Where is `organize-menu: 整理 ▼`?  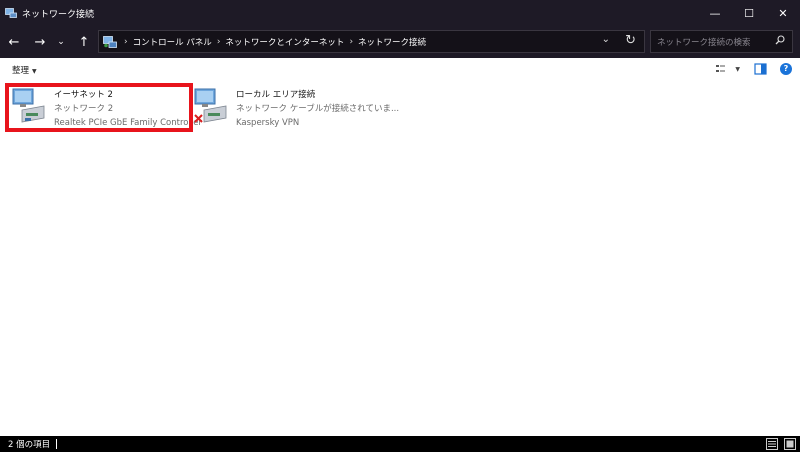 organize-menu: 整理 ▼ is located at coordinates (24, 70).